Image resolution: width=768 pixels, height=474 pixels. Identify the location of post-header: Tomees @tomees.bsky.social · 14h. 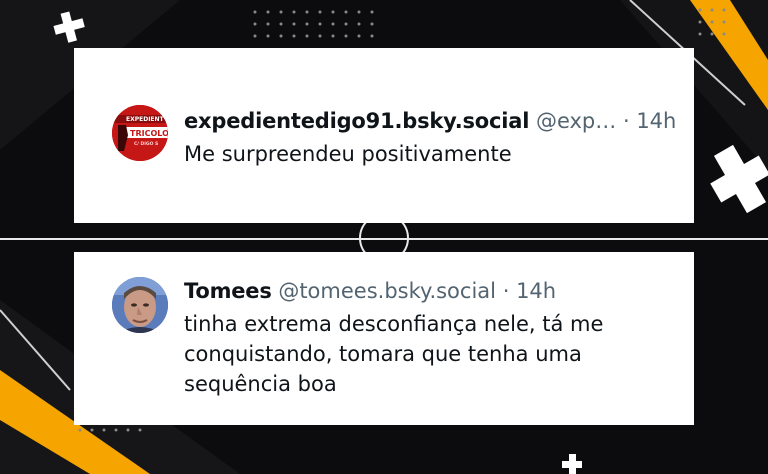
(370, 291).